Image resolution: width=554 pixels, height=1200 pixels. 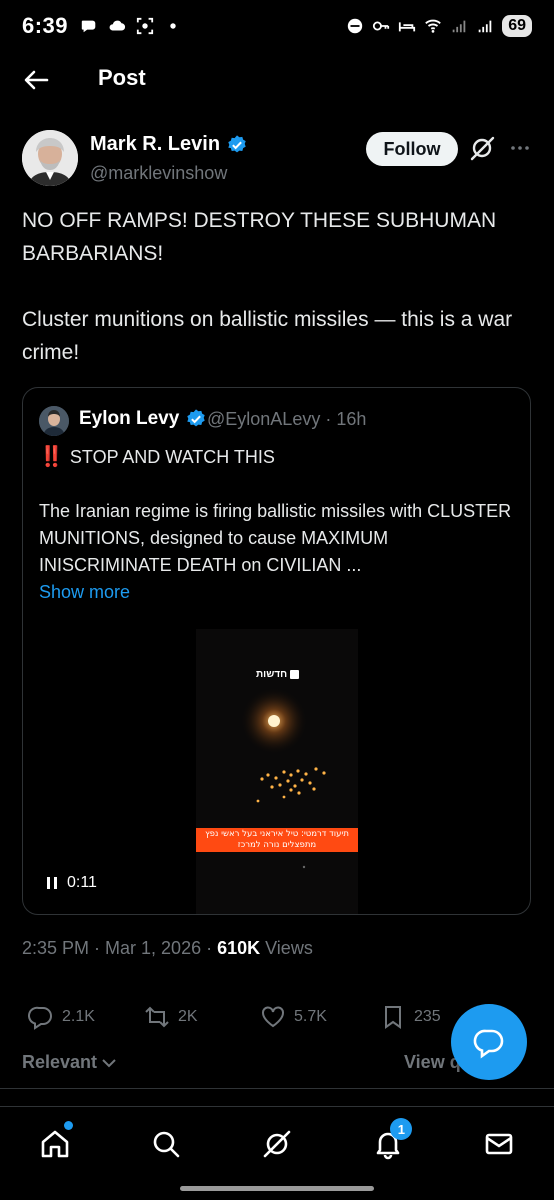 What do you see at coordinates (355, 26) in the screenshot?
I see `dnd-icon` at bounding box center [355, 26].